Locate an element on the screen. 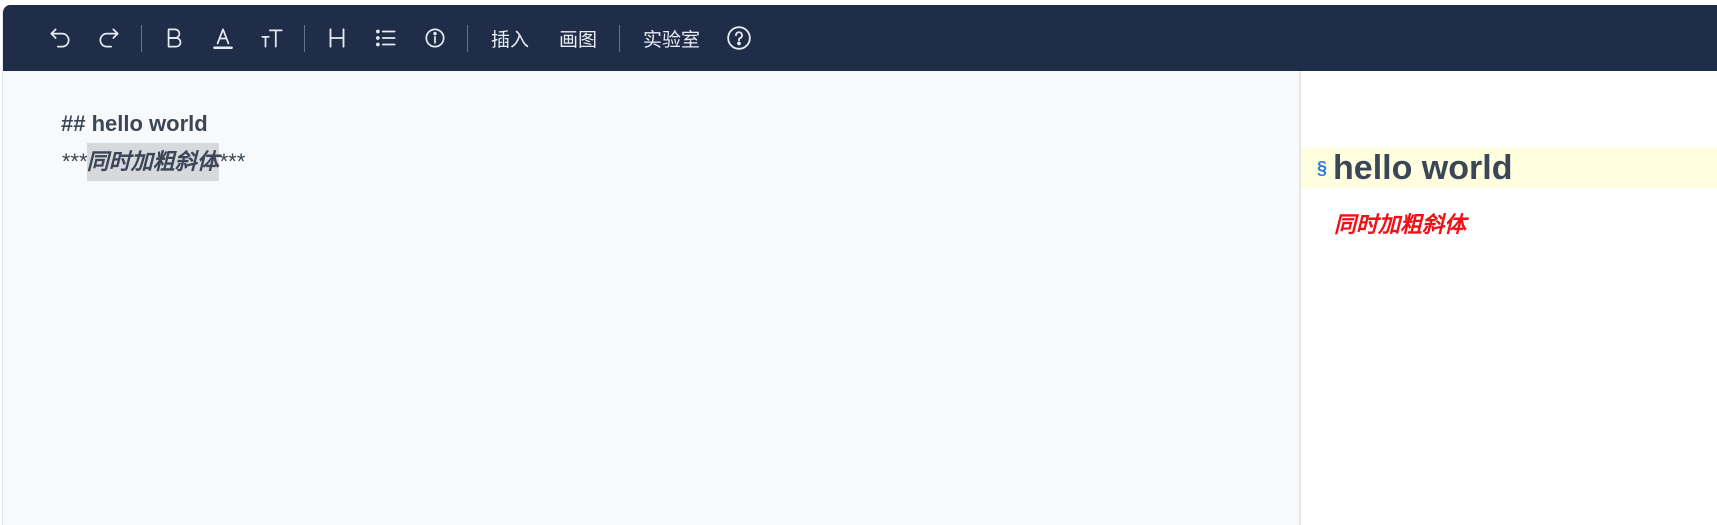  preview-heading-row: § hello world is located at coordinates (1509, 168).